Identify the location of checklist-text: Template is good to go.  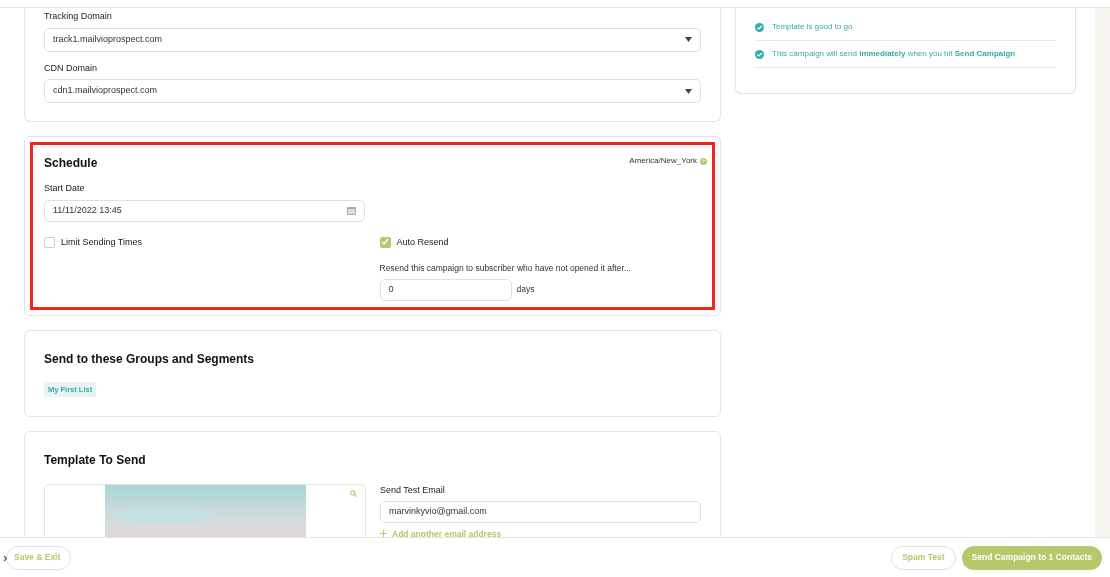
(812, 27).